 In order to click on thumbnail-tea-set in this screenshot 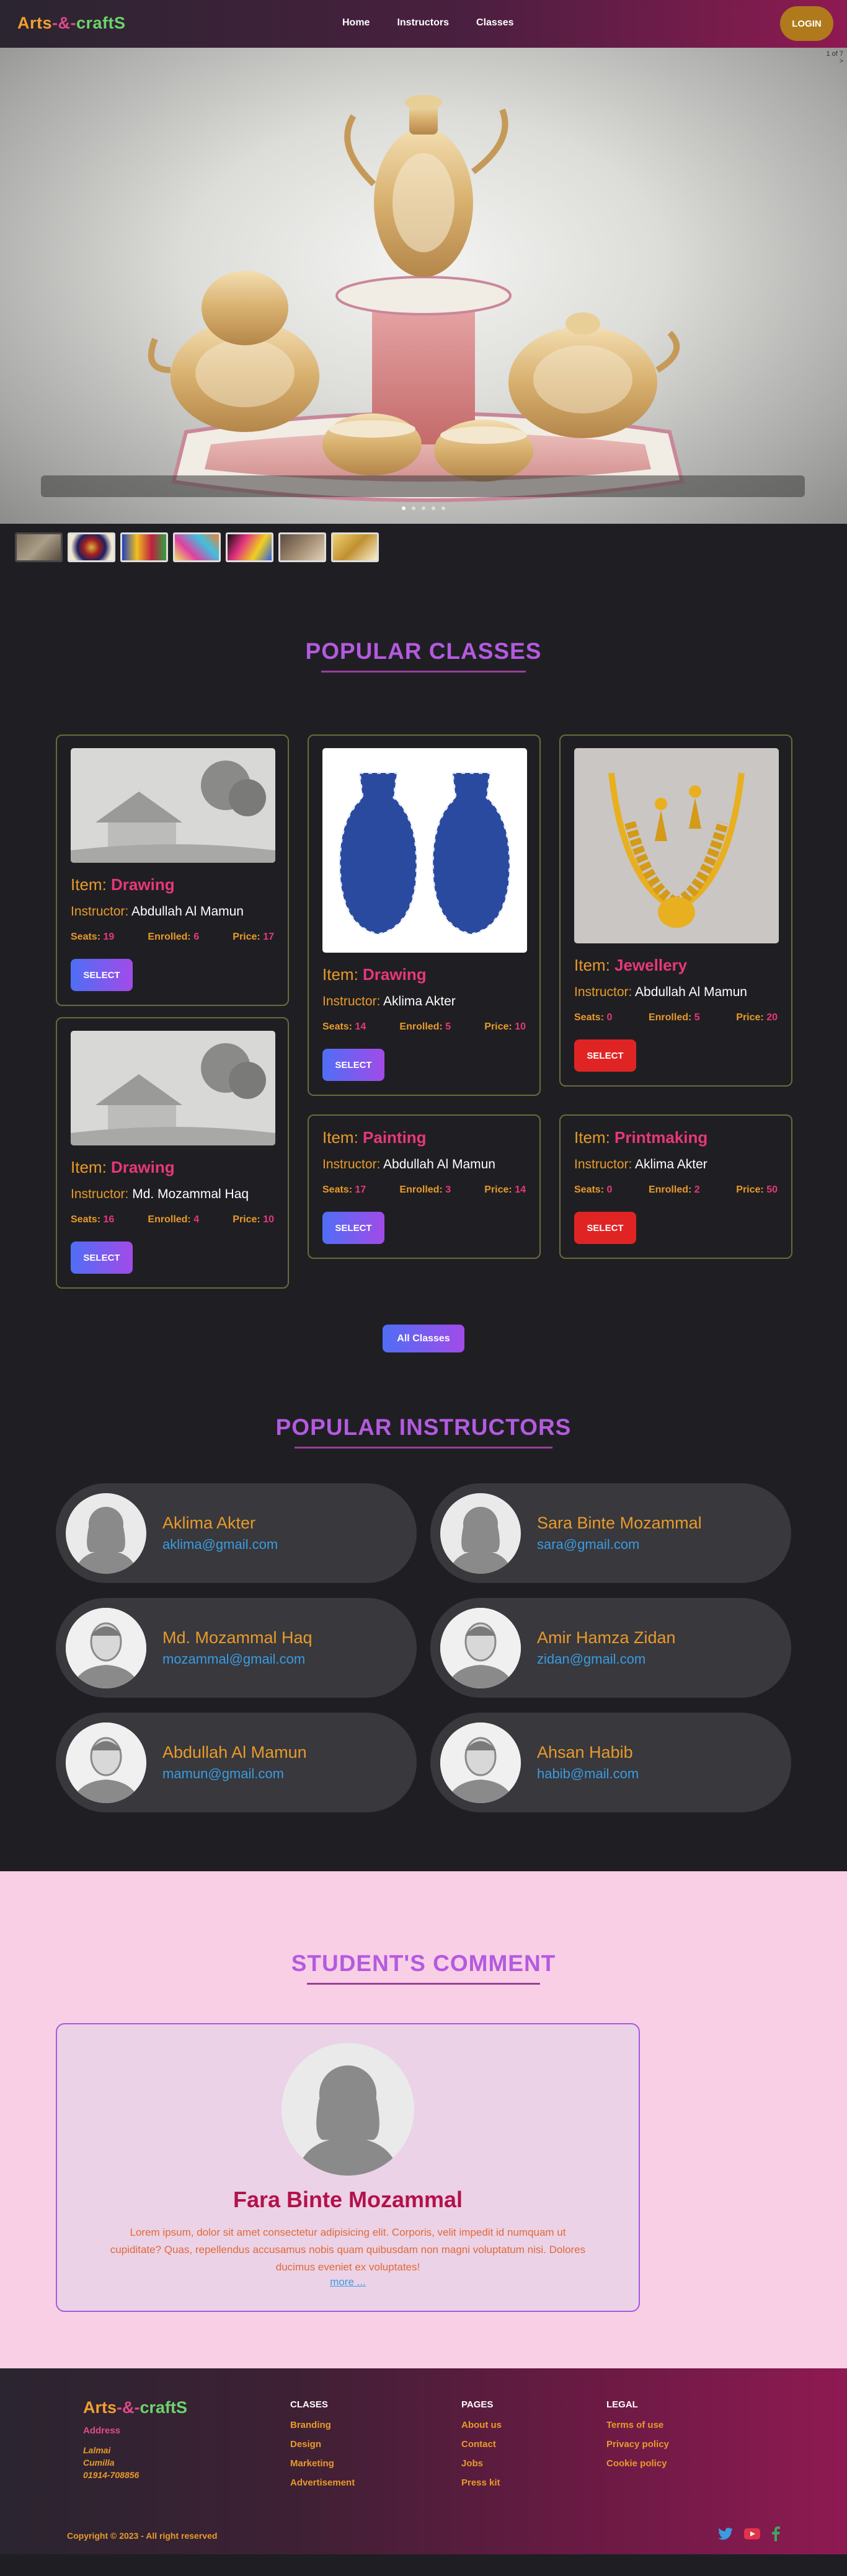, I will do `click(39, 547)`.